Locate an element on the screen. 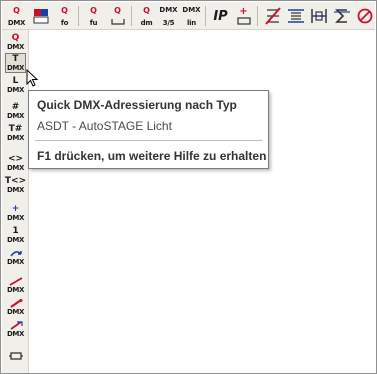 This screenshot has height=374, width=377. quick-frame-button: Q is located at coordinates (117, 16).